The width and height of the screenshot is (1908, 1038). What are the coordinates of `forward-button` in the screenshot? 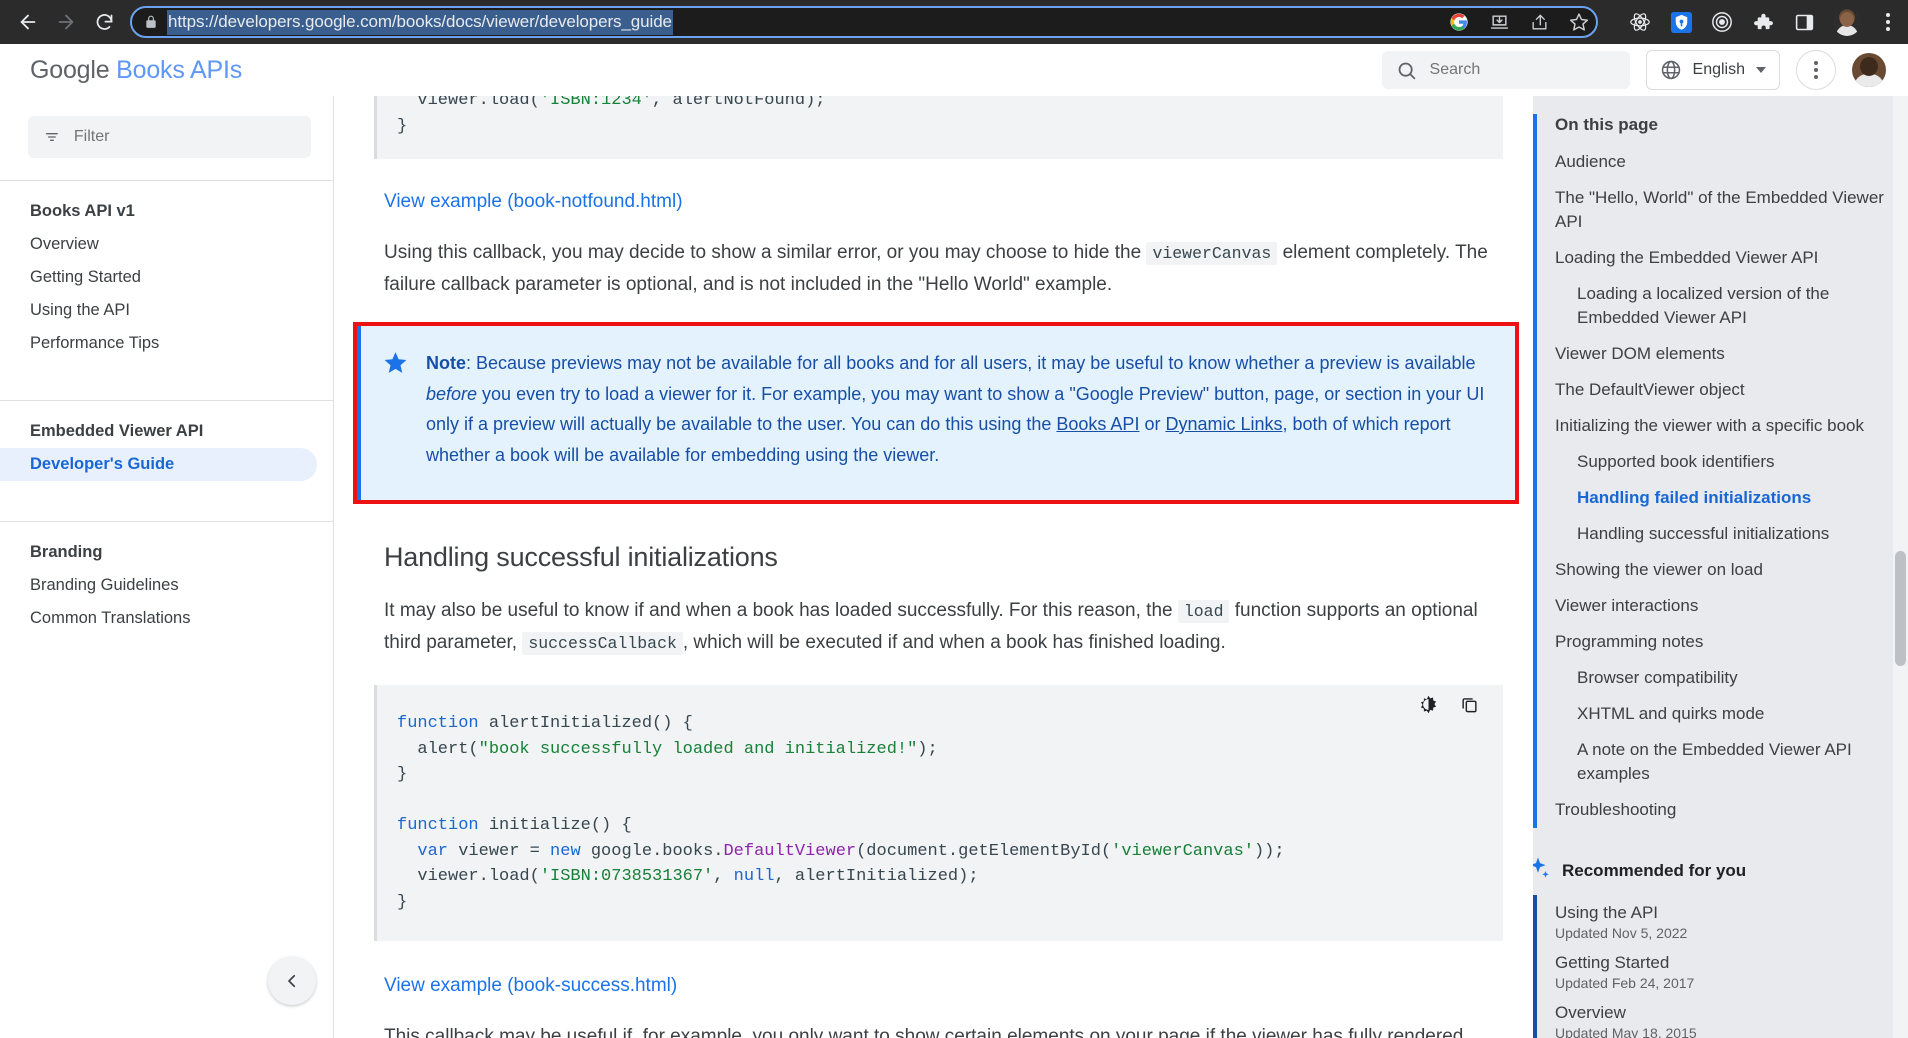 It's located at (66, 22).